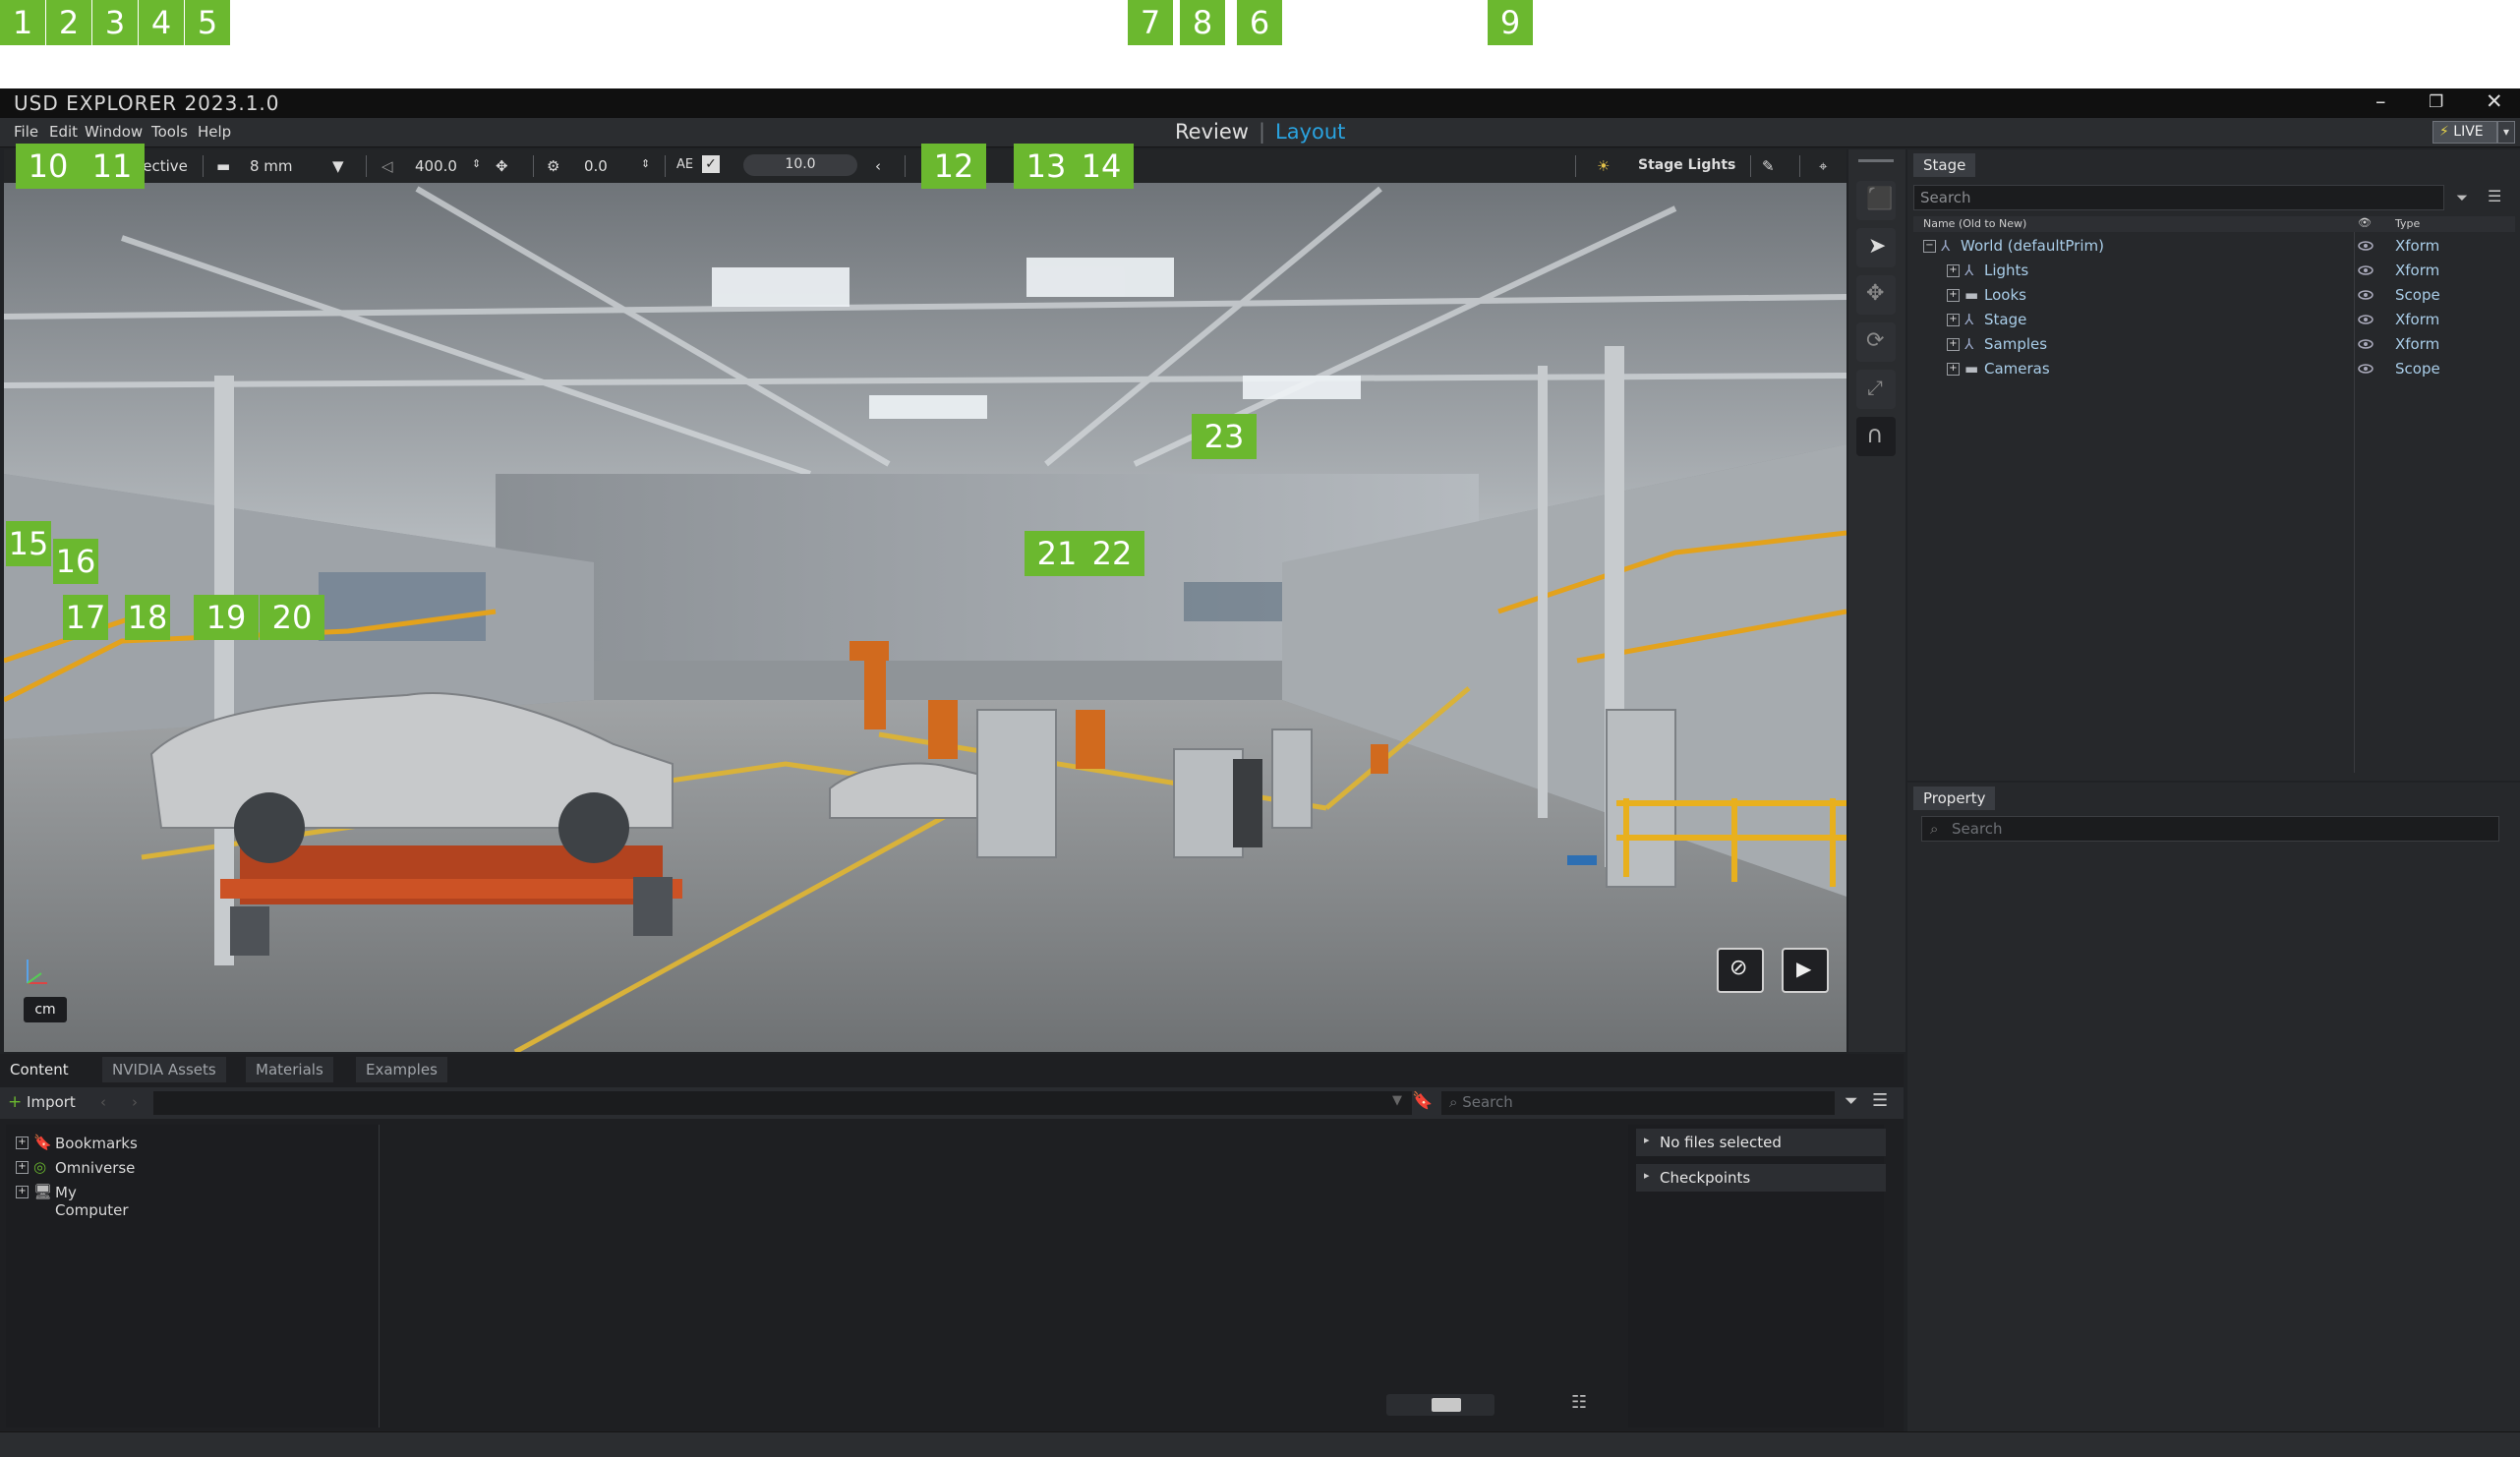 This screenshot has height=1457, width=2520. What do you see at coordinates (596, 166) in the screenshot?
I see `fstop-value: 0.0` at bounding box center [596, 166].